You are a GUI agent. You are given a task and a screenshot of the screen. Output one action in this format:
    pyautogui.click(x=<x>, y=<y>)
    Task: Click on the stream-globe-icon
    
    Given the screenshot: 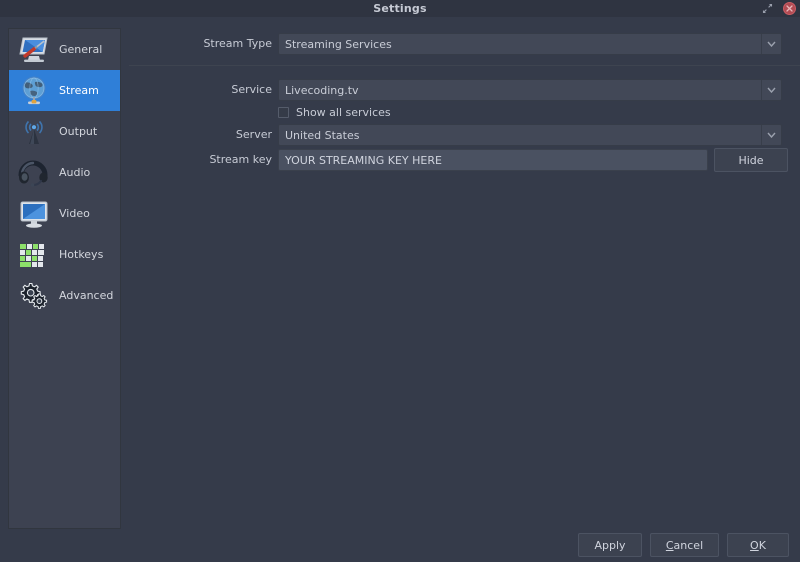 What is the action you would take?
    pyautogui.click(x=34, y=91)
    